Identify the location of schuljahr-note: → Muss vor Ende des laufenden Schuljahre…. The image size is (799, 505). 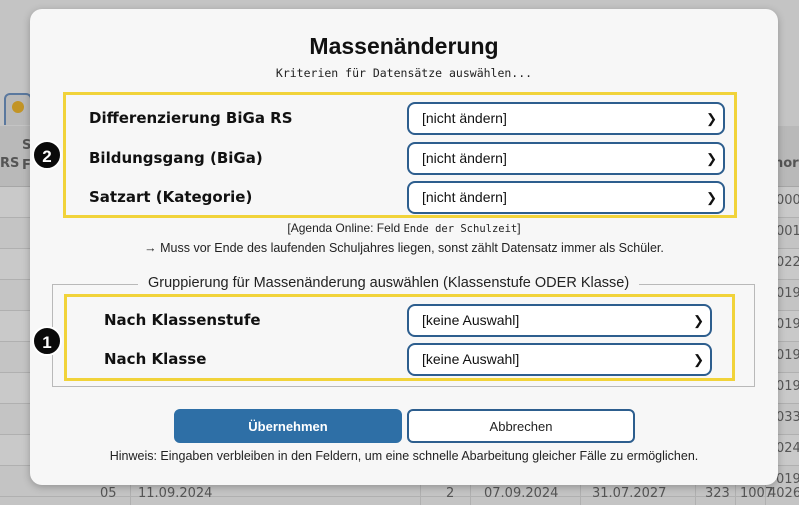
(404, 248).